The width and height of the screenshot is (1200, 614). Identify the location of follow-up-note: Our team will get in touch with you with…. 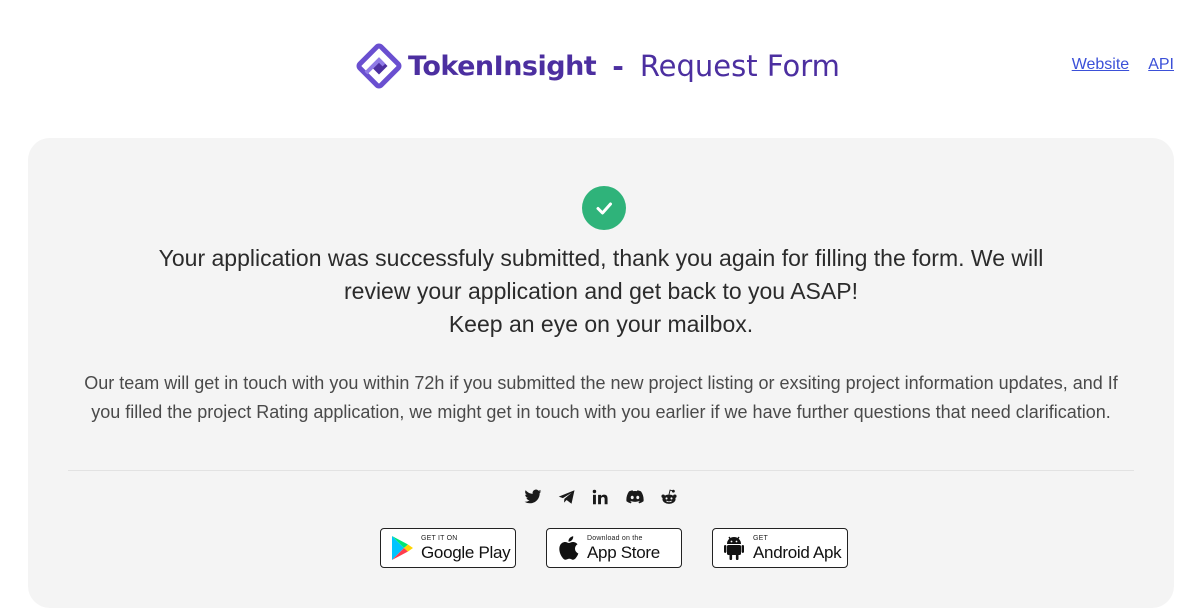
(601, 397).